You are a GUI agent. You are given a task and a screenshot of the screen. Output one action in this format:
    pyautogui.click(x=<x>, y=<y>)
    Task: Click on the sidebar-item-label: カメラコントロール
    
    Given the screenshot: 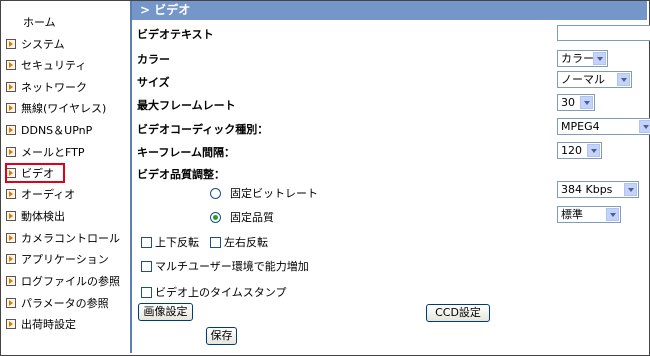 What is the action you would take?
    pyautogui.click(x=70, y=238)
    